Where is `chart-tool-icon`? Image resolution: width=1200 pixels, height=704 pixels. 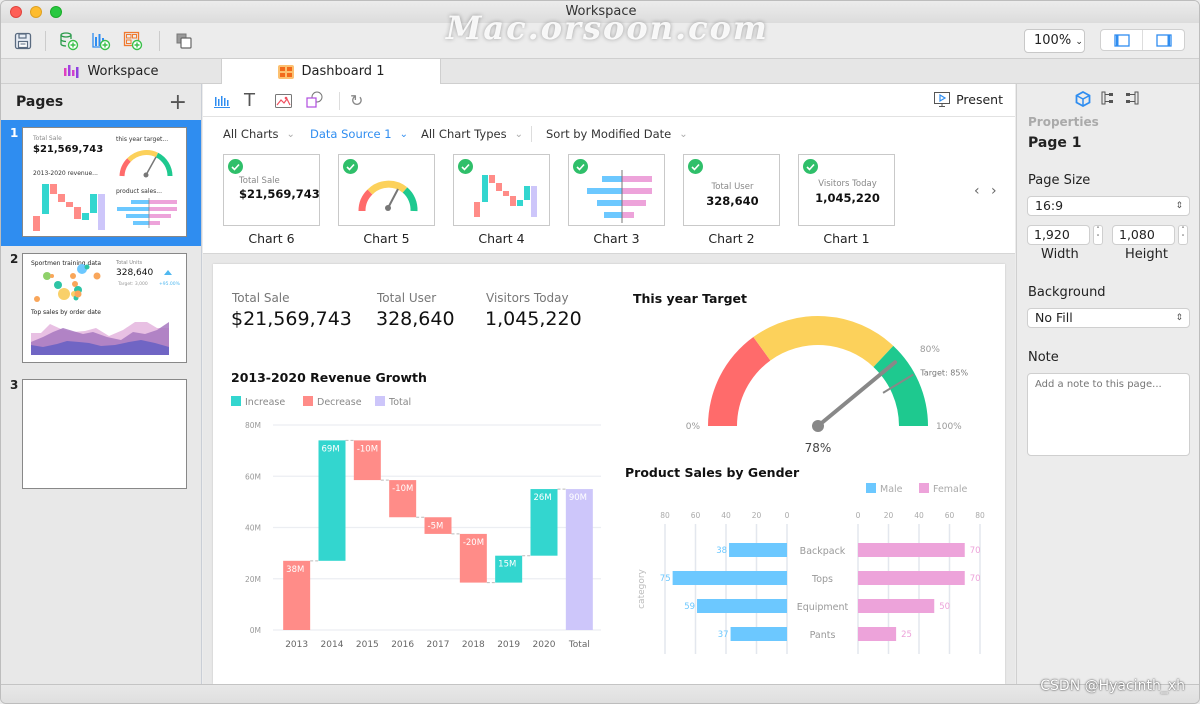 chart-tool-icon is located at coordinates (222, 102).